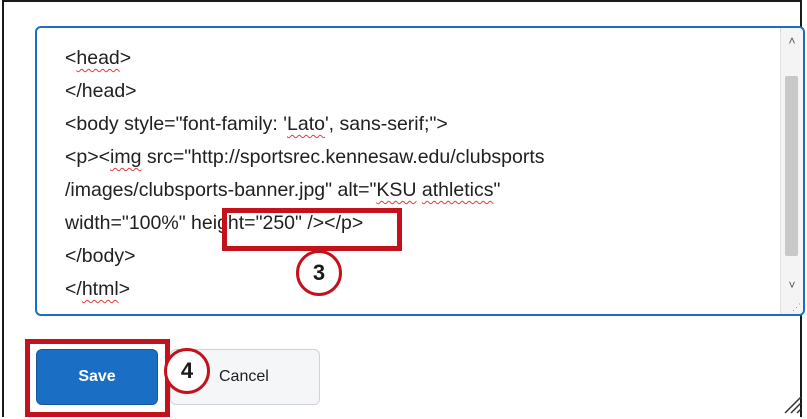 This screenshot has width=807, height=419. What do you see at coordinates (396, 190) in the screenshot?
I see `code-token: KSU` at bounding box center [396, 190].